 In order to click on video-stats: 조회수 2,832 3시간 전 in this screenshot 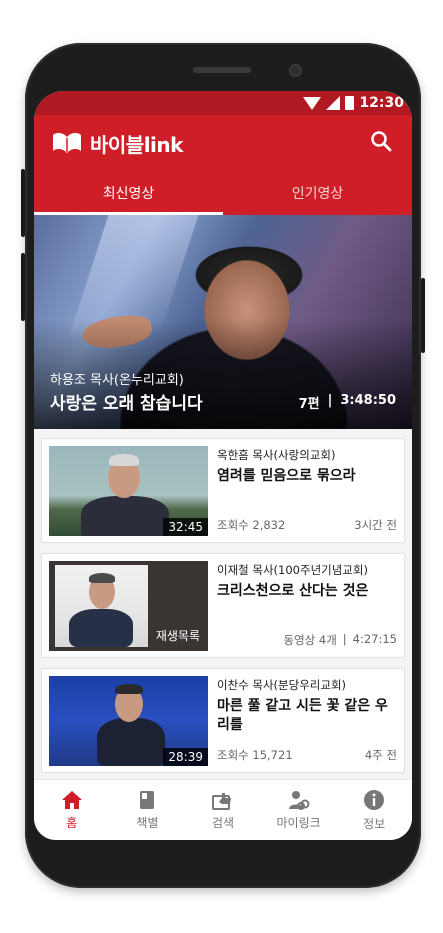, I will do `click(307, 525)`.